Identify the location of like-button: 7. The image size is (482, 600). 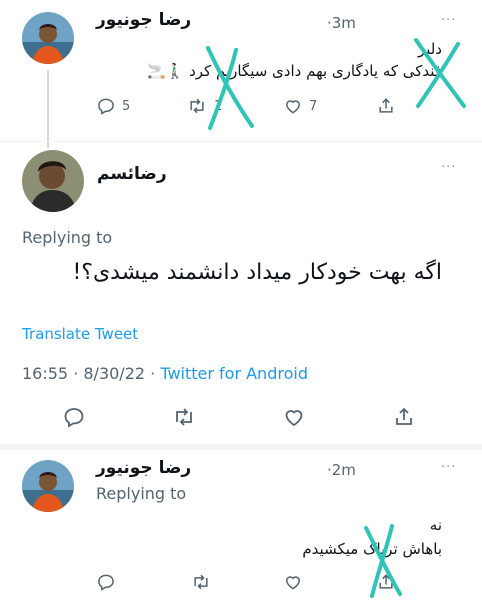
(300, 106).